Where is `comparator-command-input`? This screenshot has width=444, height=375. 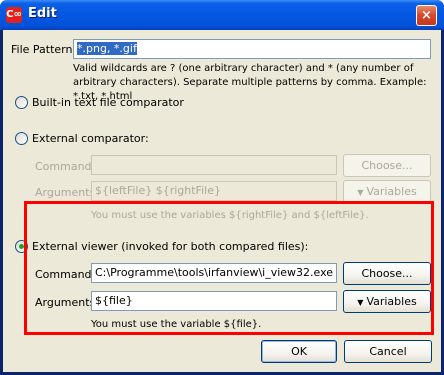 comparator-command-input is located at coordinates (214, 165).